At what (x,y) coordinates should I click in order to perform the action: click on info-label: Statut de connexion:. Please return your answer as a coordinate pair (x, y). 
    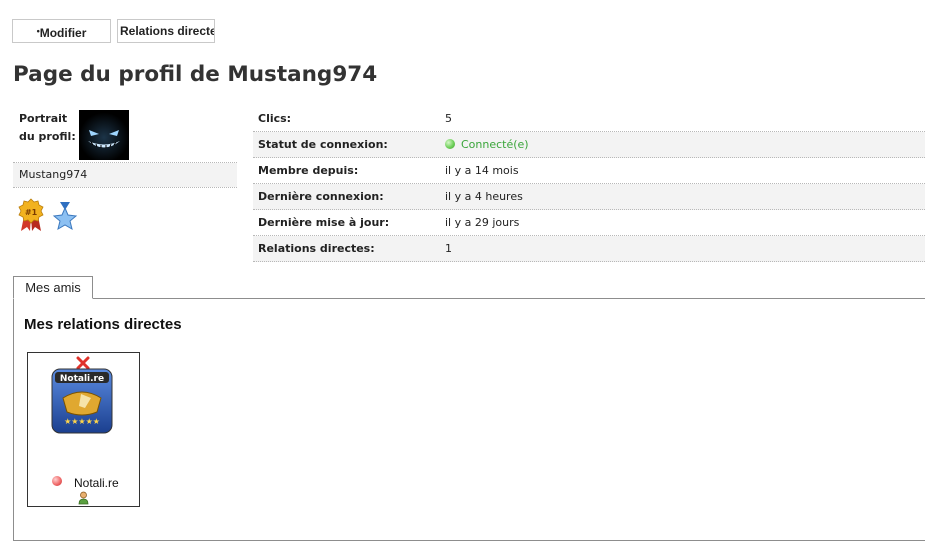
    Looking at the image, I should click on (323, 144).